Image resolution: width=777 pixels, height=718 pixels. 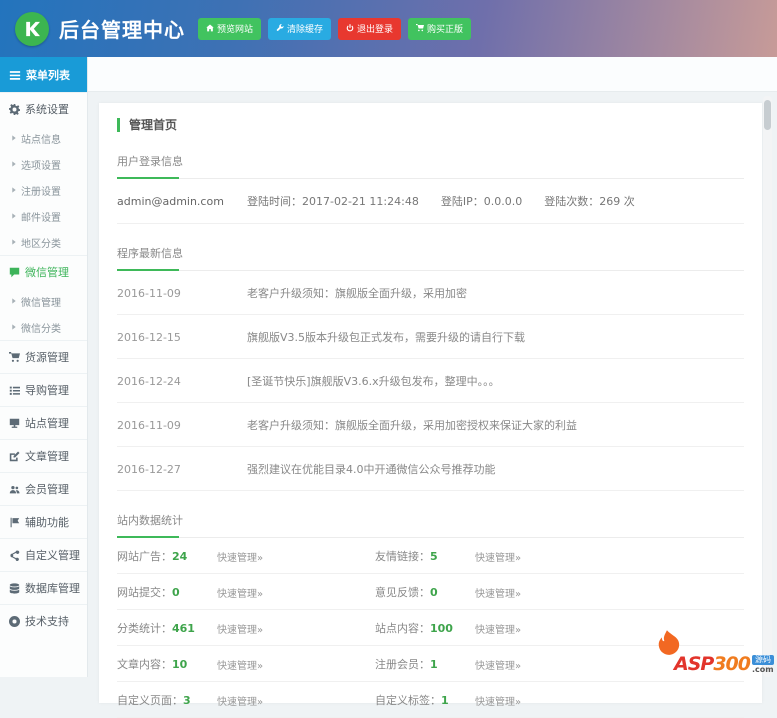 I want to click on sidebar-header-label: 菜单列表, so click(x=48, y=75).